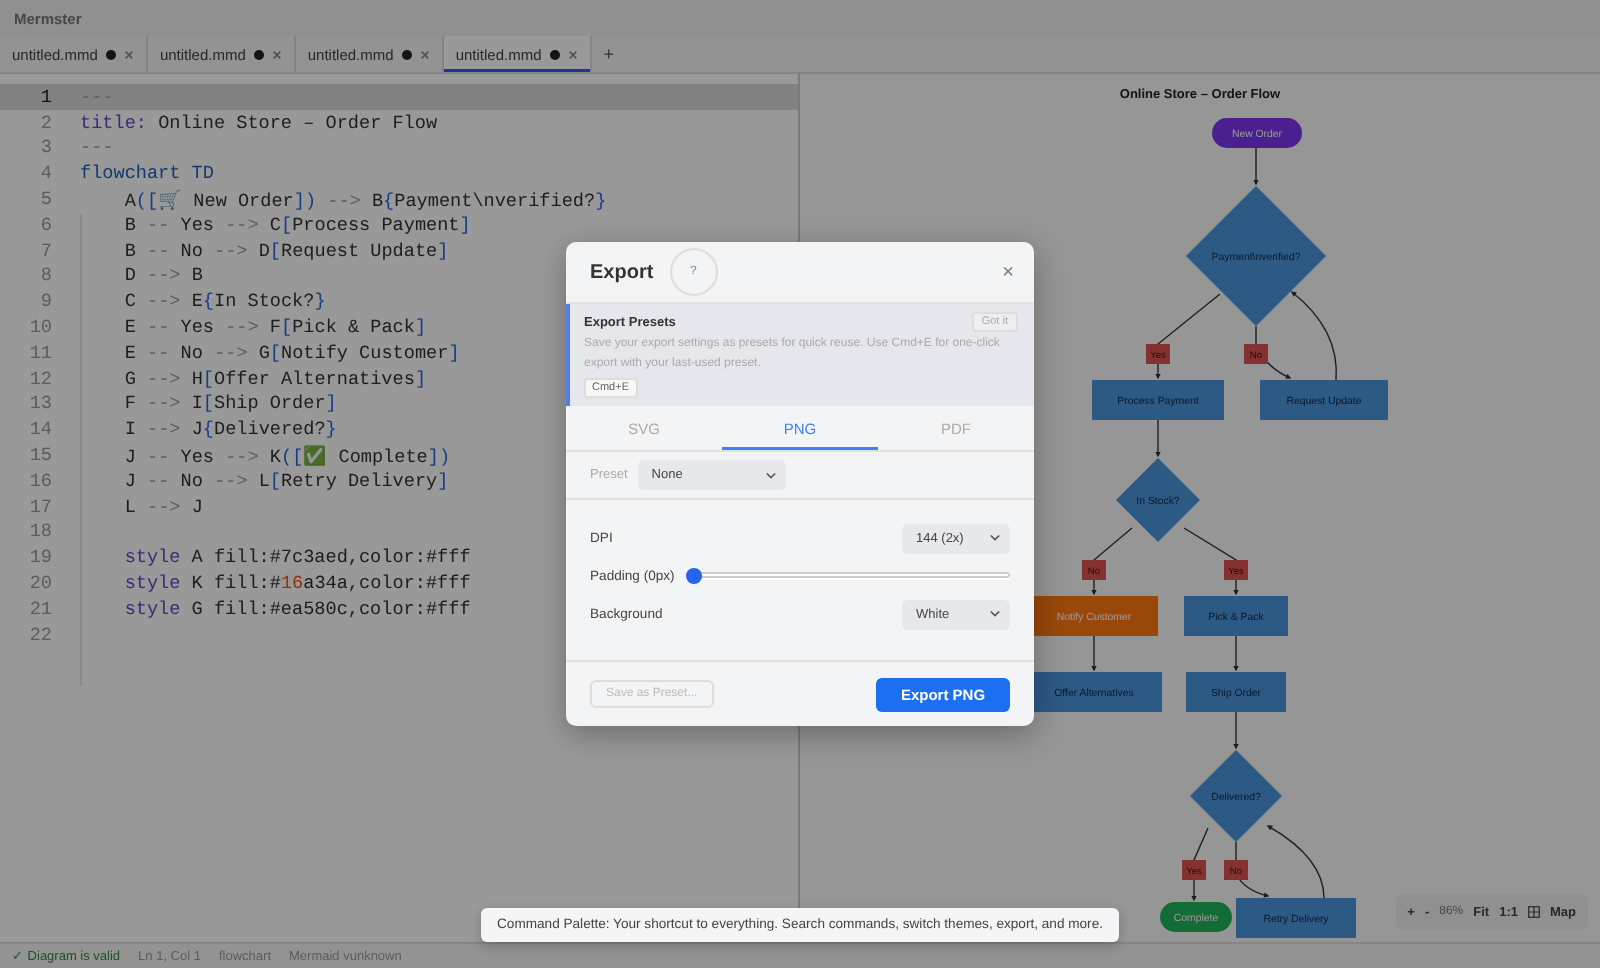 This screenshot has height=968, width=1600. I want to click on code-line: style G fill:#ea580c,color:#fff, so click(296, 608).